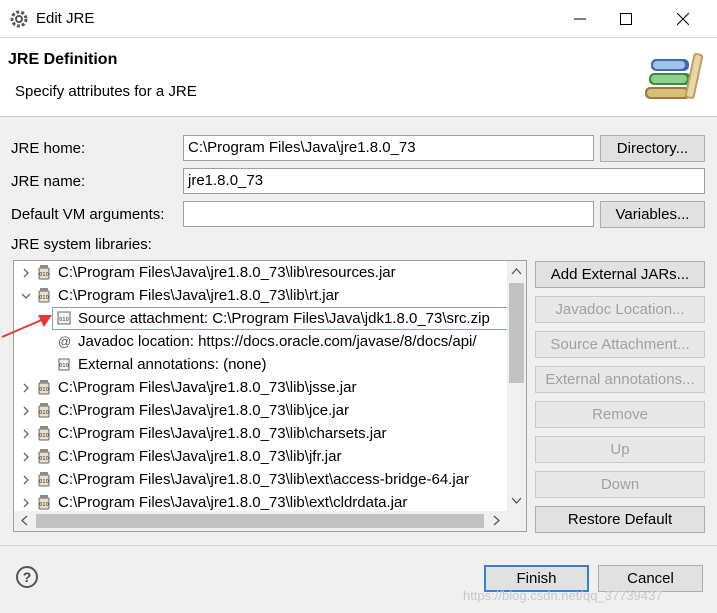  What do you see at coordinates (63, 59) in the screenshot?
I see `header-title: JRE Definition` at bounding box center [63, 59].